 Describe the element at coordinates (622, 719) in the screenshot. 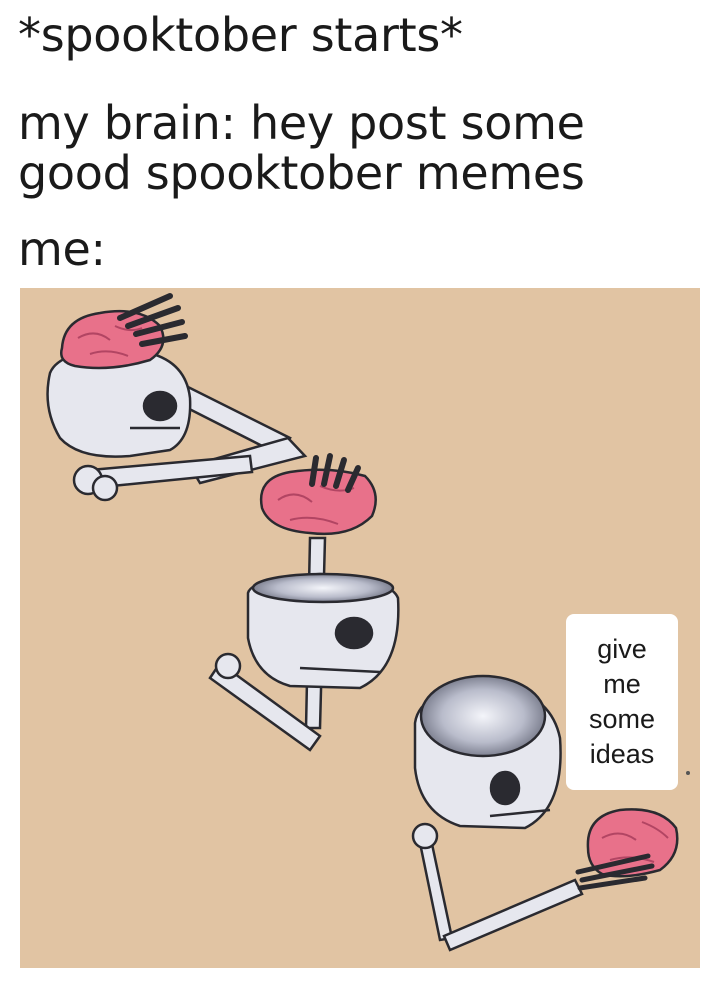

I see `note-word: some` at that location.